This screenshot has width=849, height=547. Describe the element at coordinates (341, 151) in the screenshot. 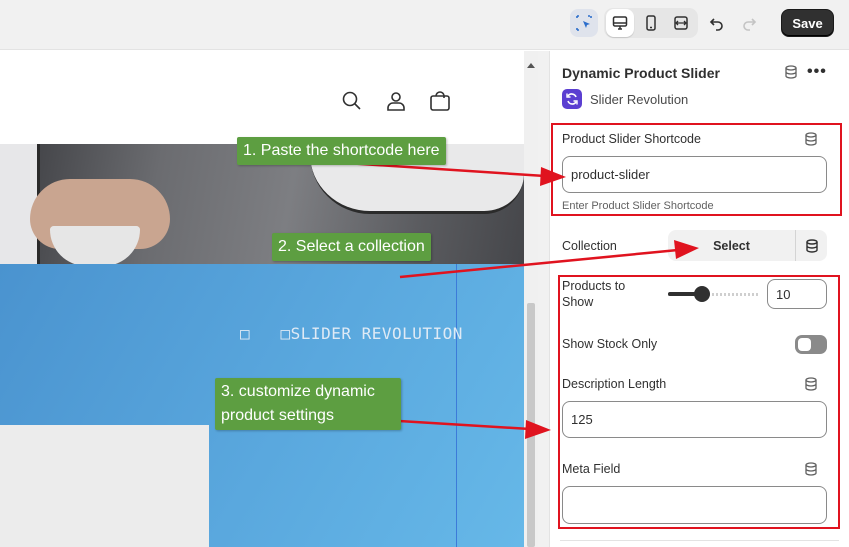

I see `callout-step-1: 1. Paste the shortcode here` at that location.